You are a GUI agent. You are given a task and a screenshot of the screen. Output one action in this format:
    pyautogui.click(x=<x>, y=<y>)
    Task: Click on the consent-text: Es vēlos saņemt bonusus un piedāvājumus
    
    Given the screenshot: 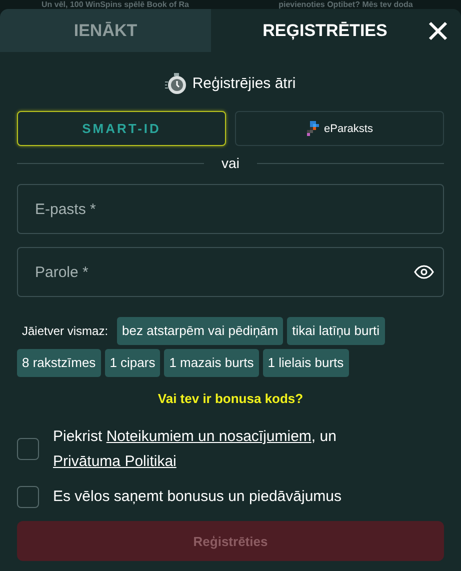 What is the action you would take?
    pyautogui.click(x=197, y=497)
    